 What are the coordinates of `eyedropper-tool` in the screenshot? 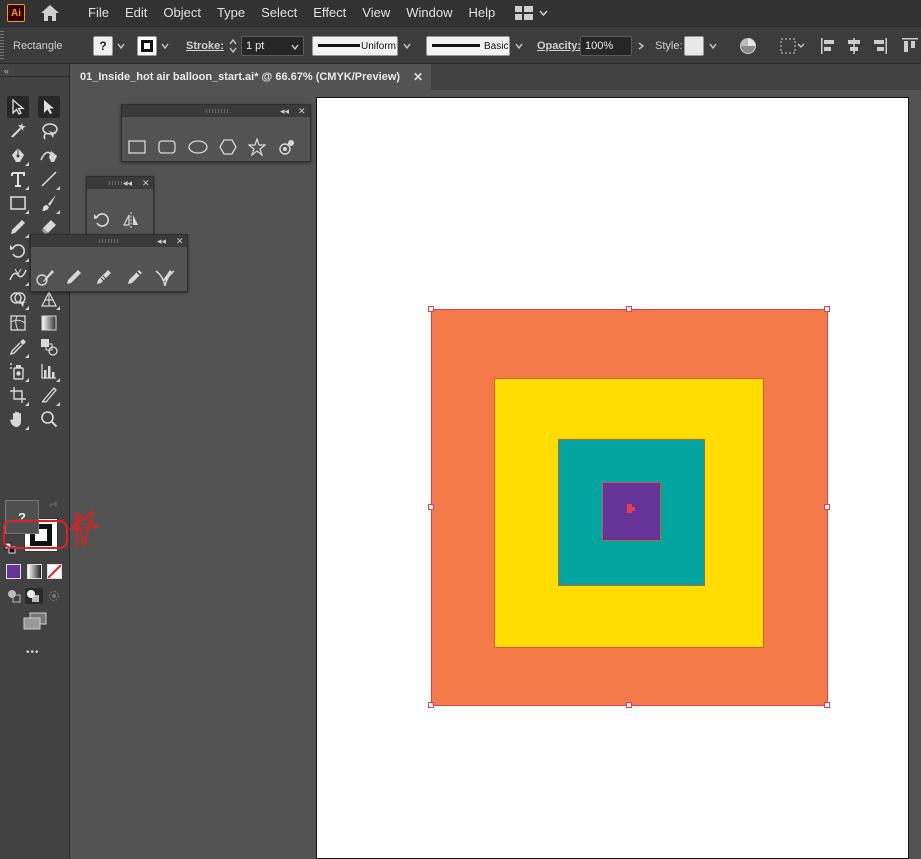 It's located at (18, 347).